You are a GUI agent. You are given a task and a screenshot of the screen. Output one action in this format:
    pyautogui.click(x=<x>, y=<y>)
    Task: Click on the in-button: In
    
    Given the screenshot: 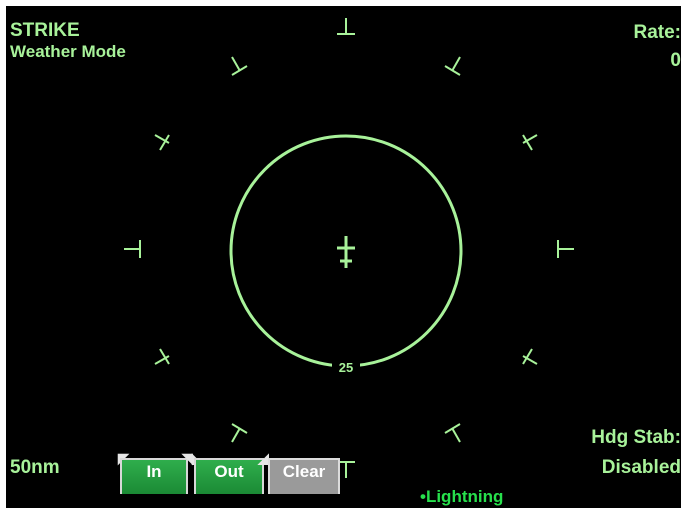 What is the action you would take?
    pyautogui.click(x=154, y=476)
    